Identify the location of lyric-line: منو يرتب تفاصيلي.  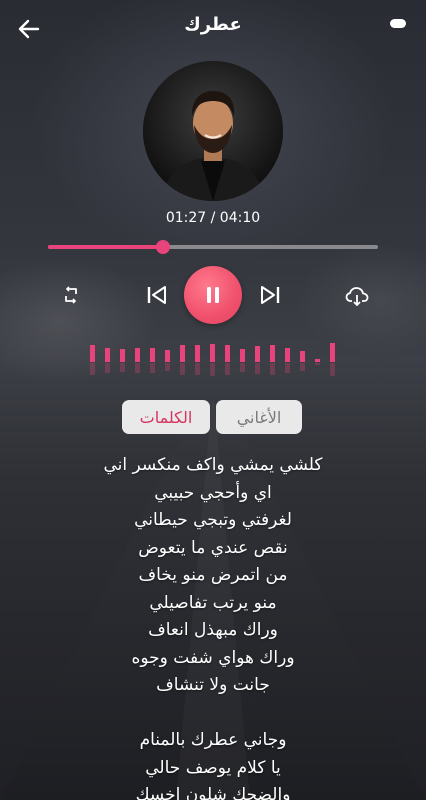
(213, 602).